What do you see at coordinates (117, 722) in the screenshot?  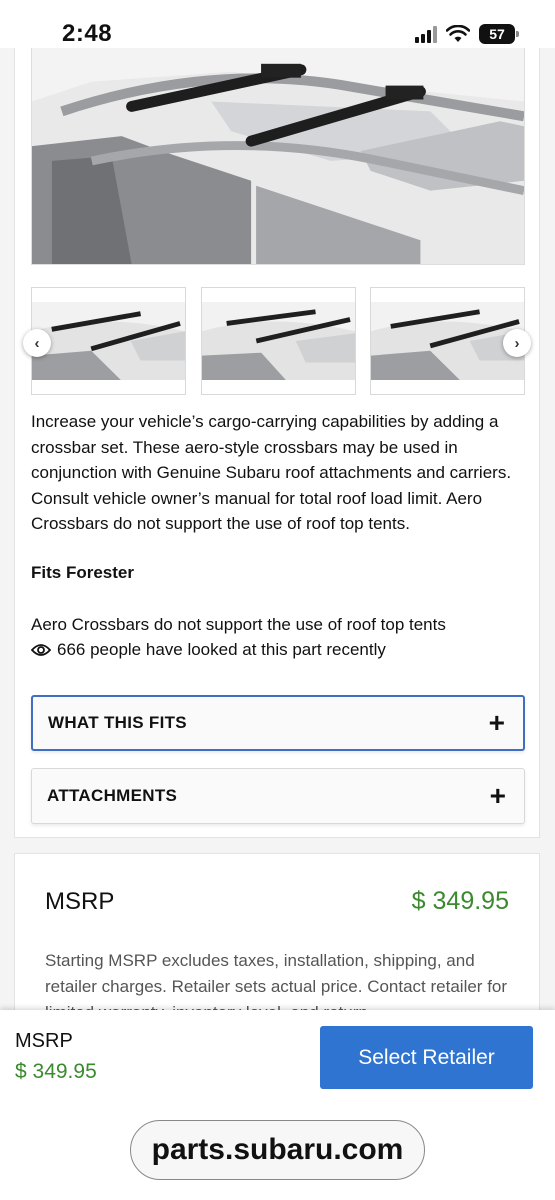 I see `accordion-label: WHAT THIS FITS` at bounding box center [117, 722].